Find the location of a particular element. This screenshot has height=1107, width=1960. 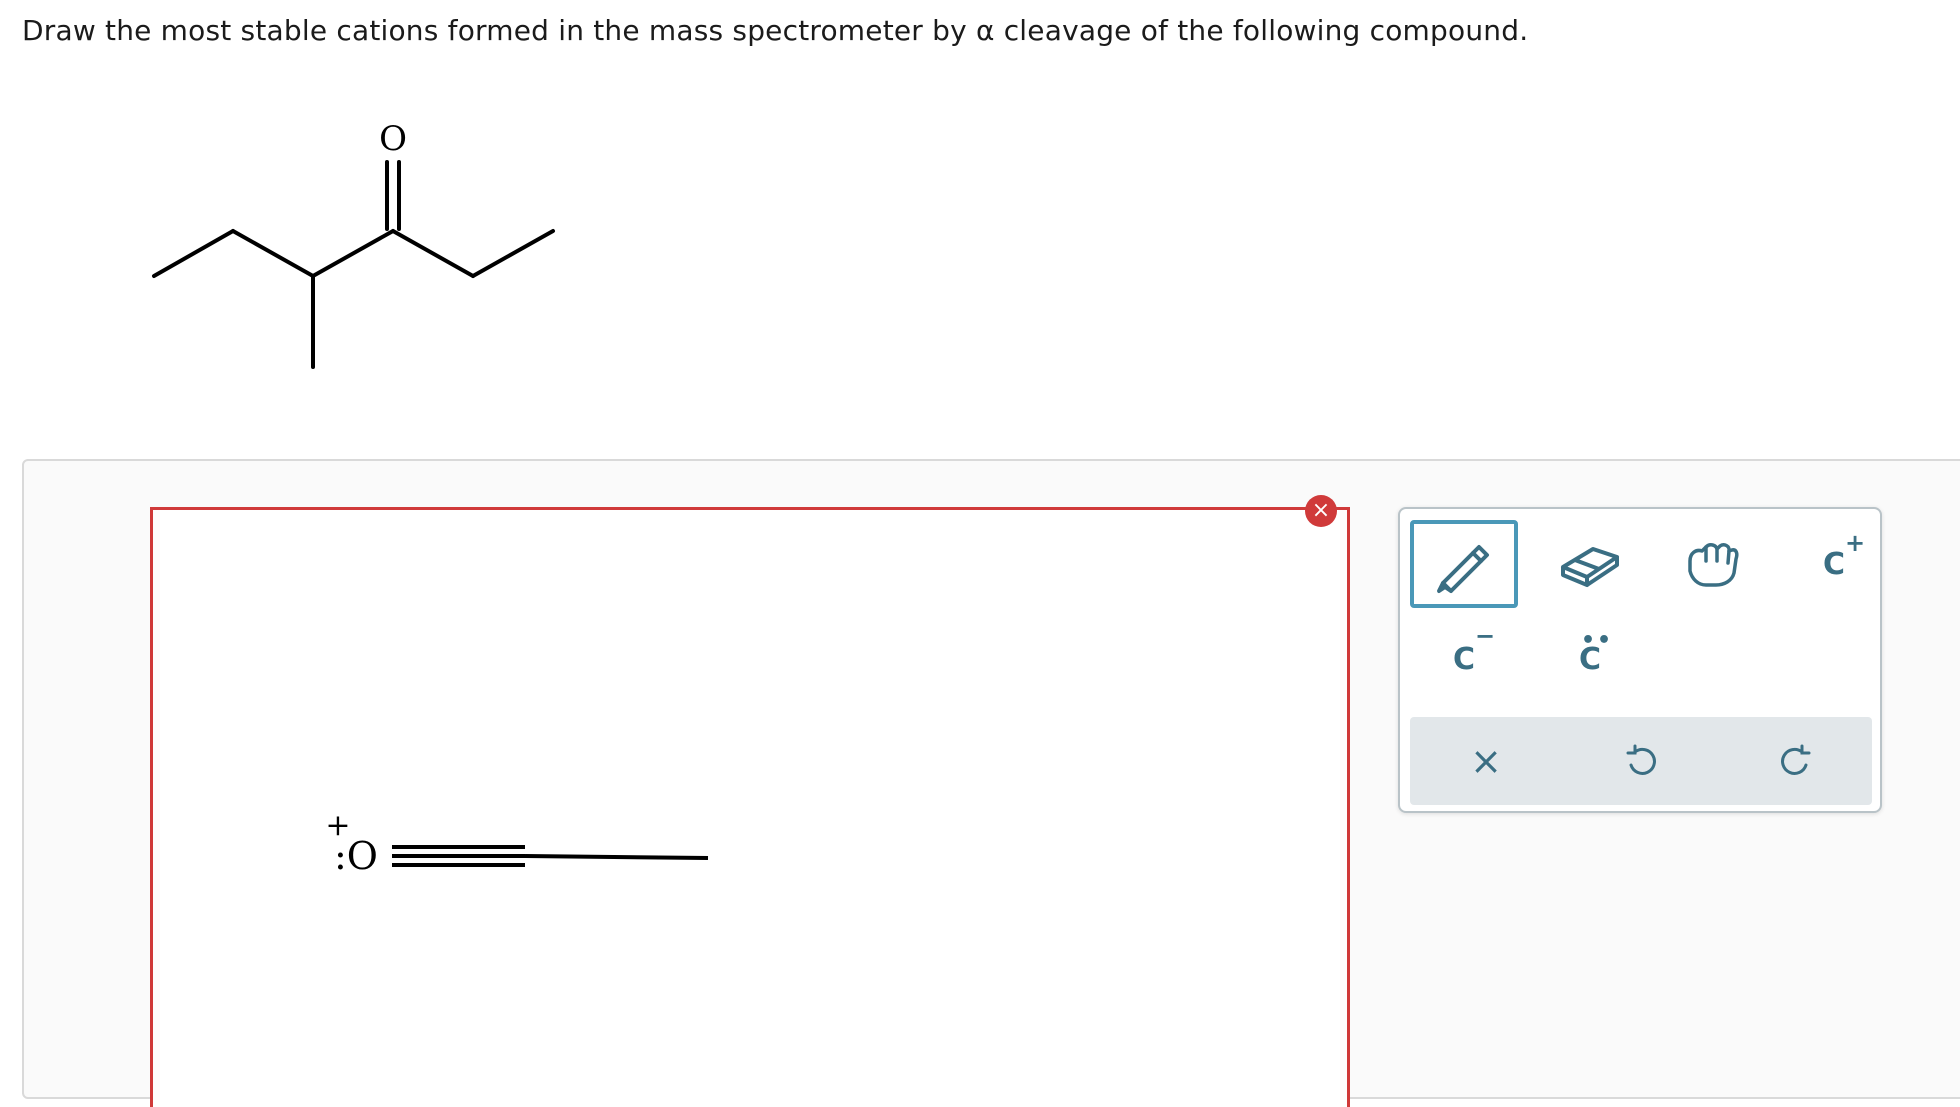

clear-button: × is located at coordinates (1486, 761).